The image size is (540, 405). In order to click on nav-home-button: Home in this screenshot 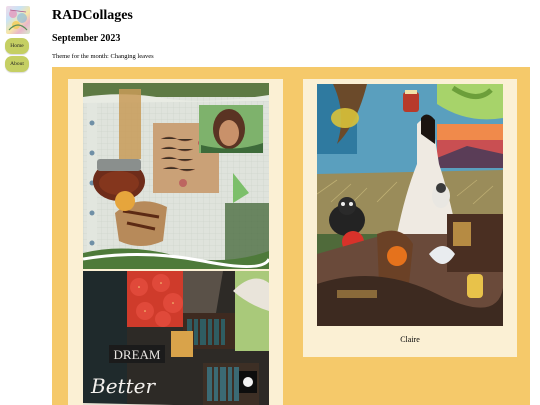, I will do `click(17, 46)`.